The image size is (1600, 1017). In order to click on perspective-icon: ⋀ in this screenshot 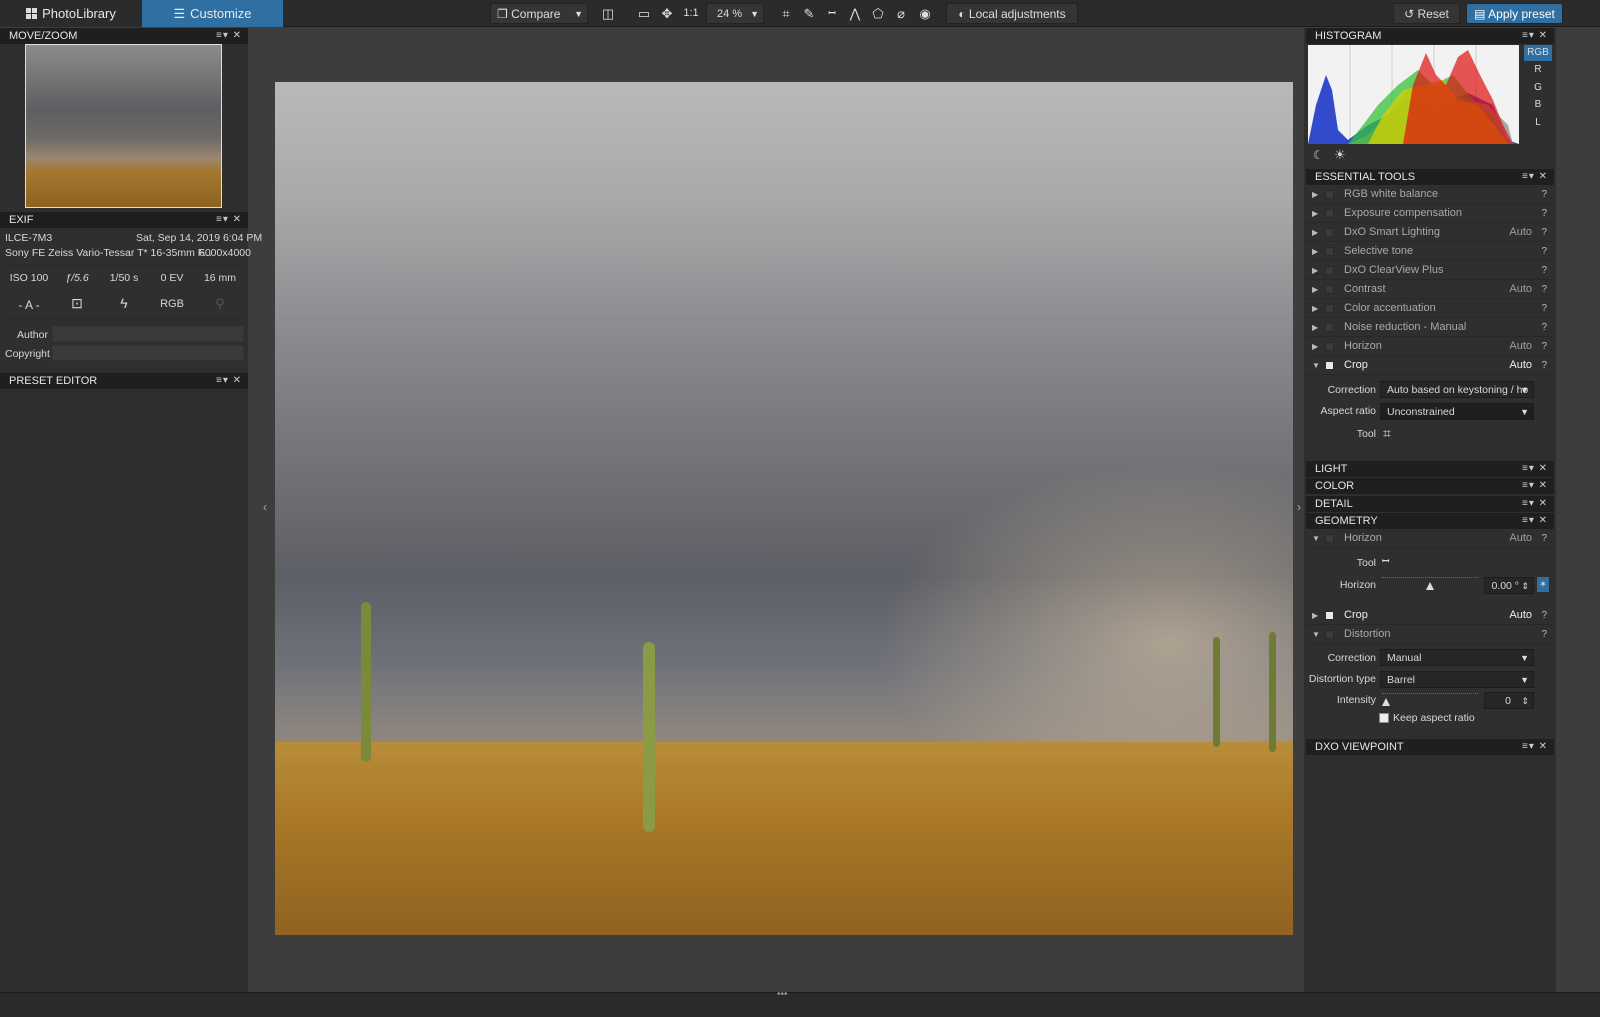, I will do `click(855, 13)`.